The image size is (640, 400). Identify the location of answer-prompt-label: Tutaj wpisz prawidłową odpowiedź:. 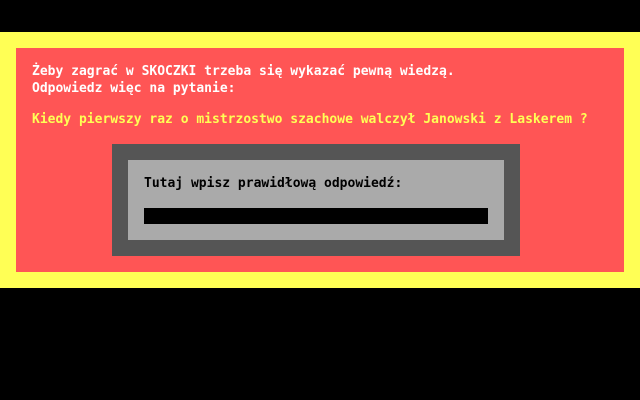
(273, 183).